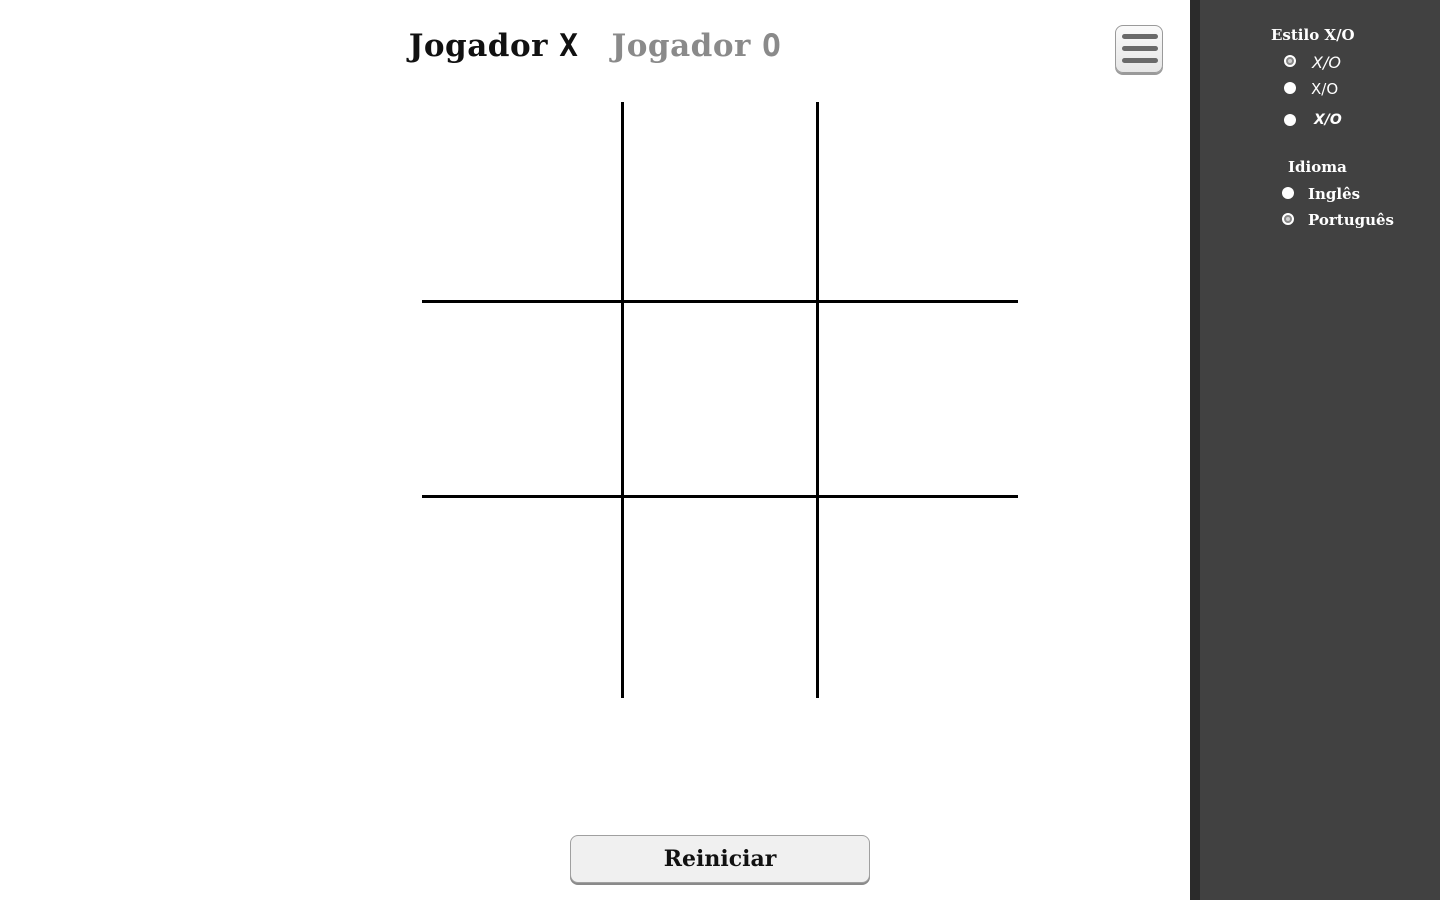 The width and height of the screenshot is (1440, 900). What do you see at coordinates (1140, 36) in the screenshot?
I see `hamburger-menu-icon` at bounding box center [1140, 36].